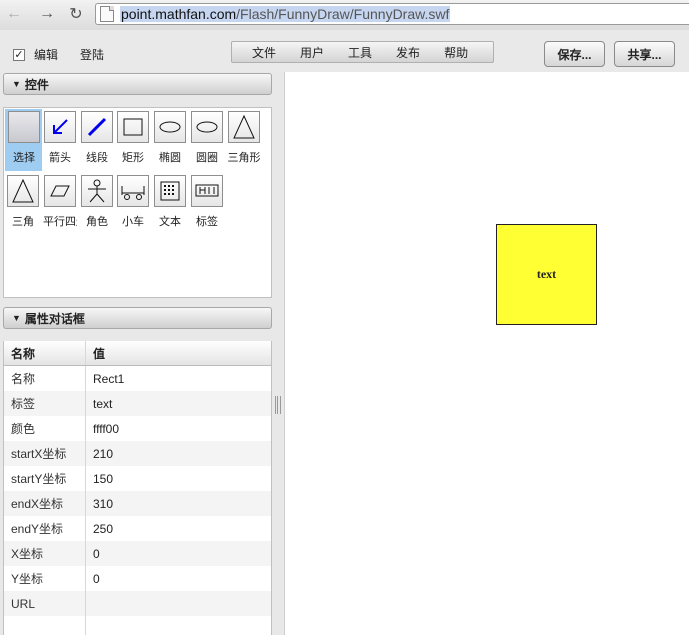 This screenshot has height=635, width=689. Describe the element at coordinates (137, 503) in the screenshot. I see `table-row: endX坐标 310` at that location.